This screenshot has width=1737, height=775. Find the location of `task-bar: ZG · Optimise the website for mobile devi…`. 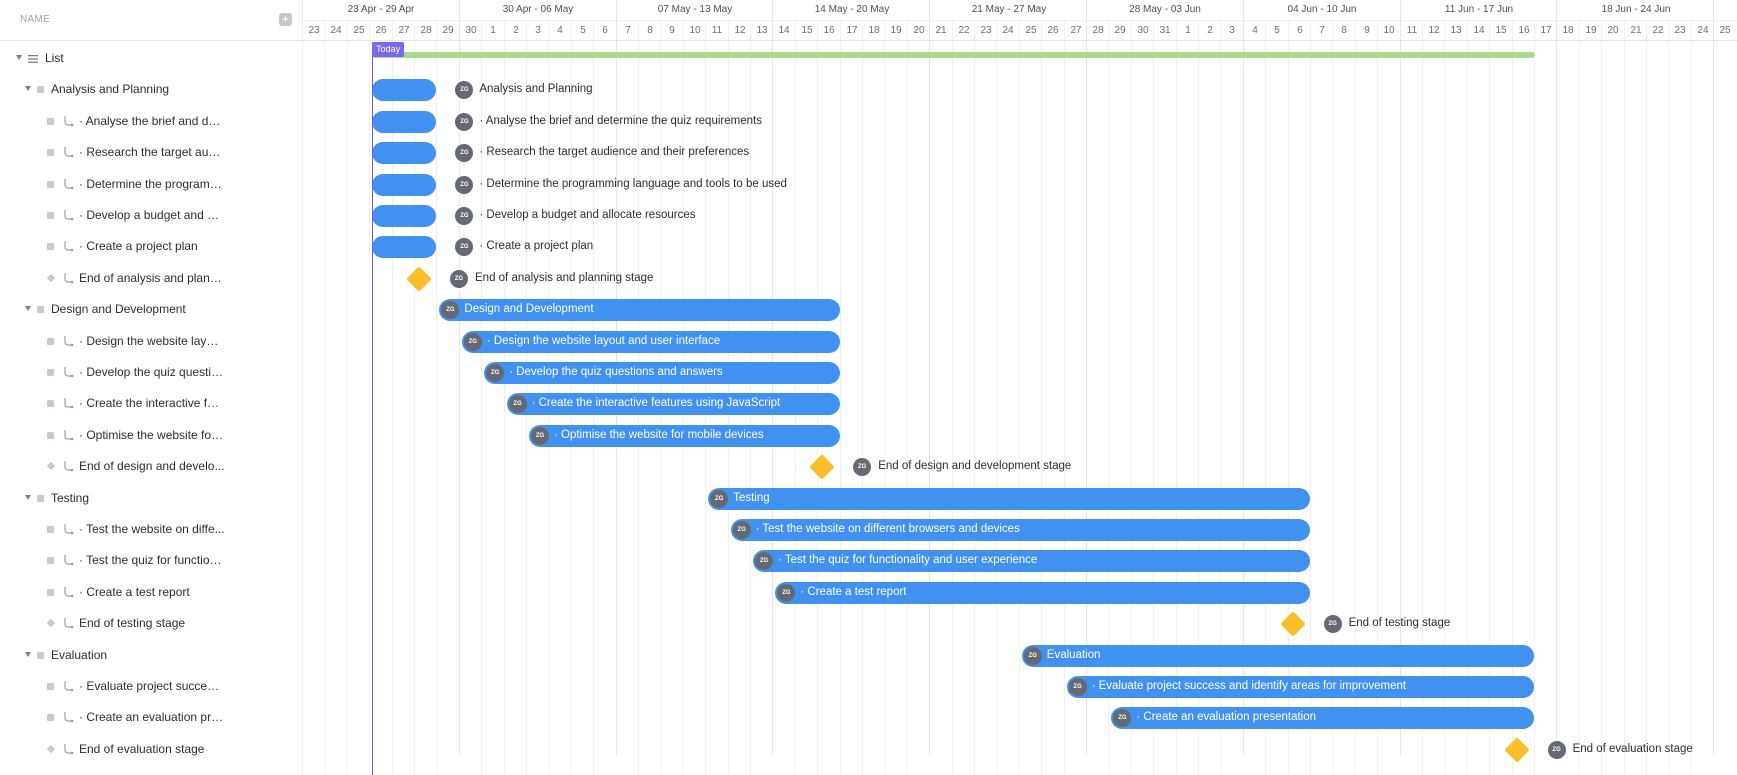

task-bar: ZG · Optimise the website for mobile devi… is located at coordinates (684, 435).